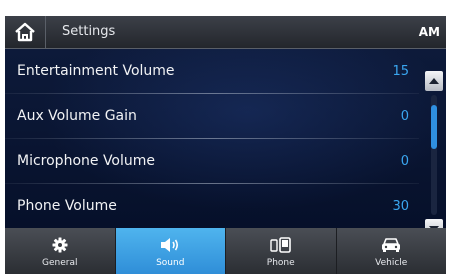 This screenshot has width=451, height=274. I want to click on nav-tab-phone: Phone, so click(281, 251).